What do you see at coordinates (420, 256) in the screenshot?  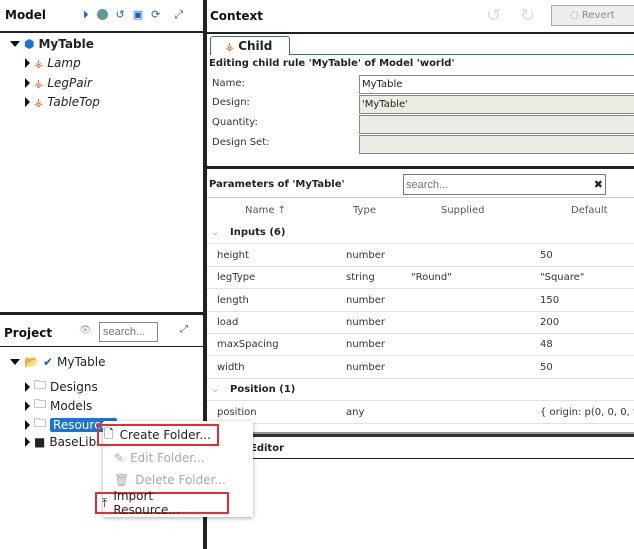 I see `table-row: height number 50` at bounding box center [420, 256].